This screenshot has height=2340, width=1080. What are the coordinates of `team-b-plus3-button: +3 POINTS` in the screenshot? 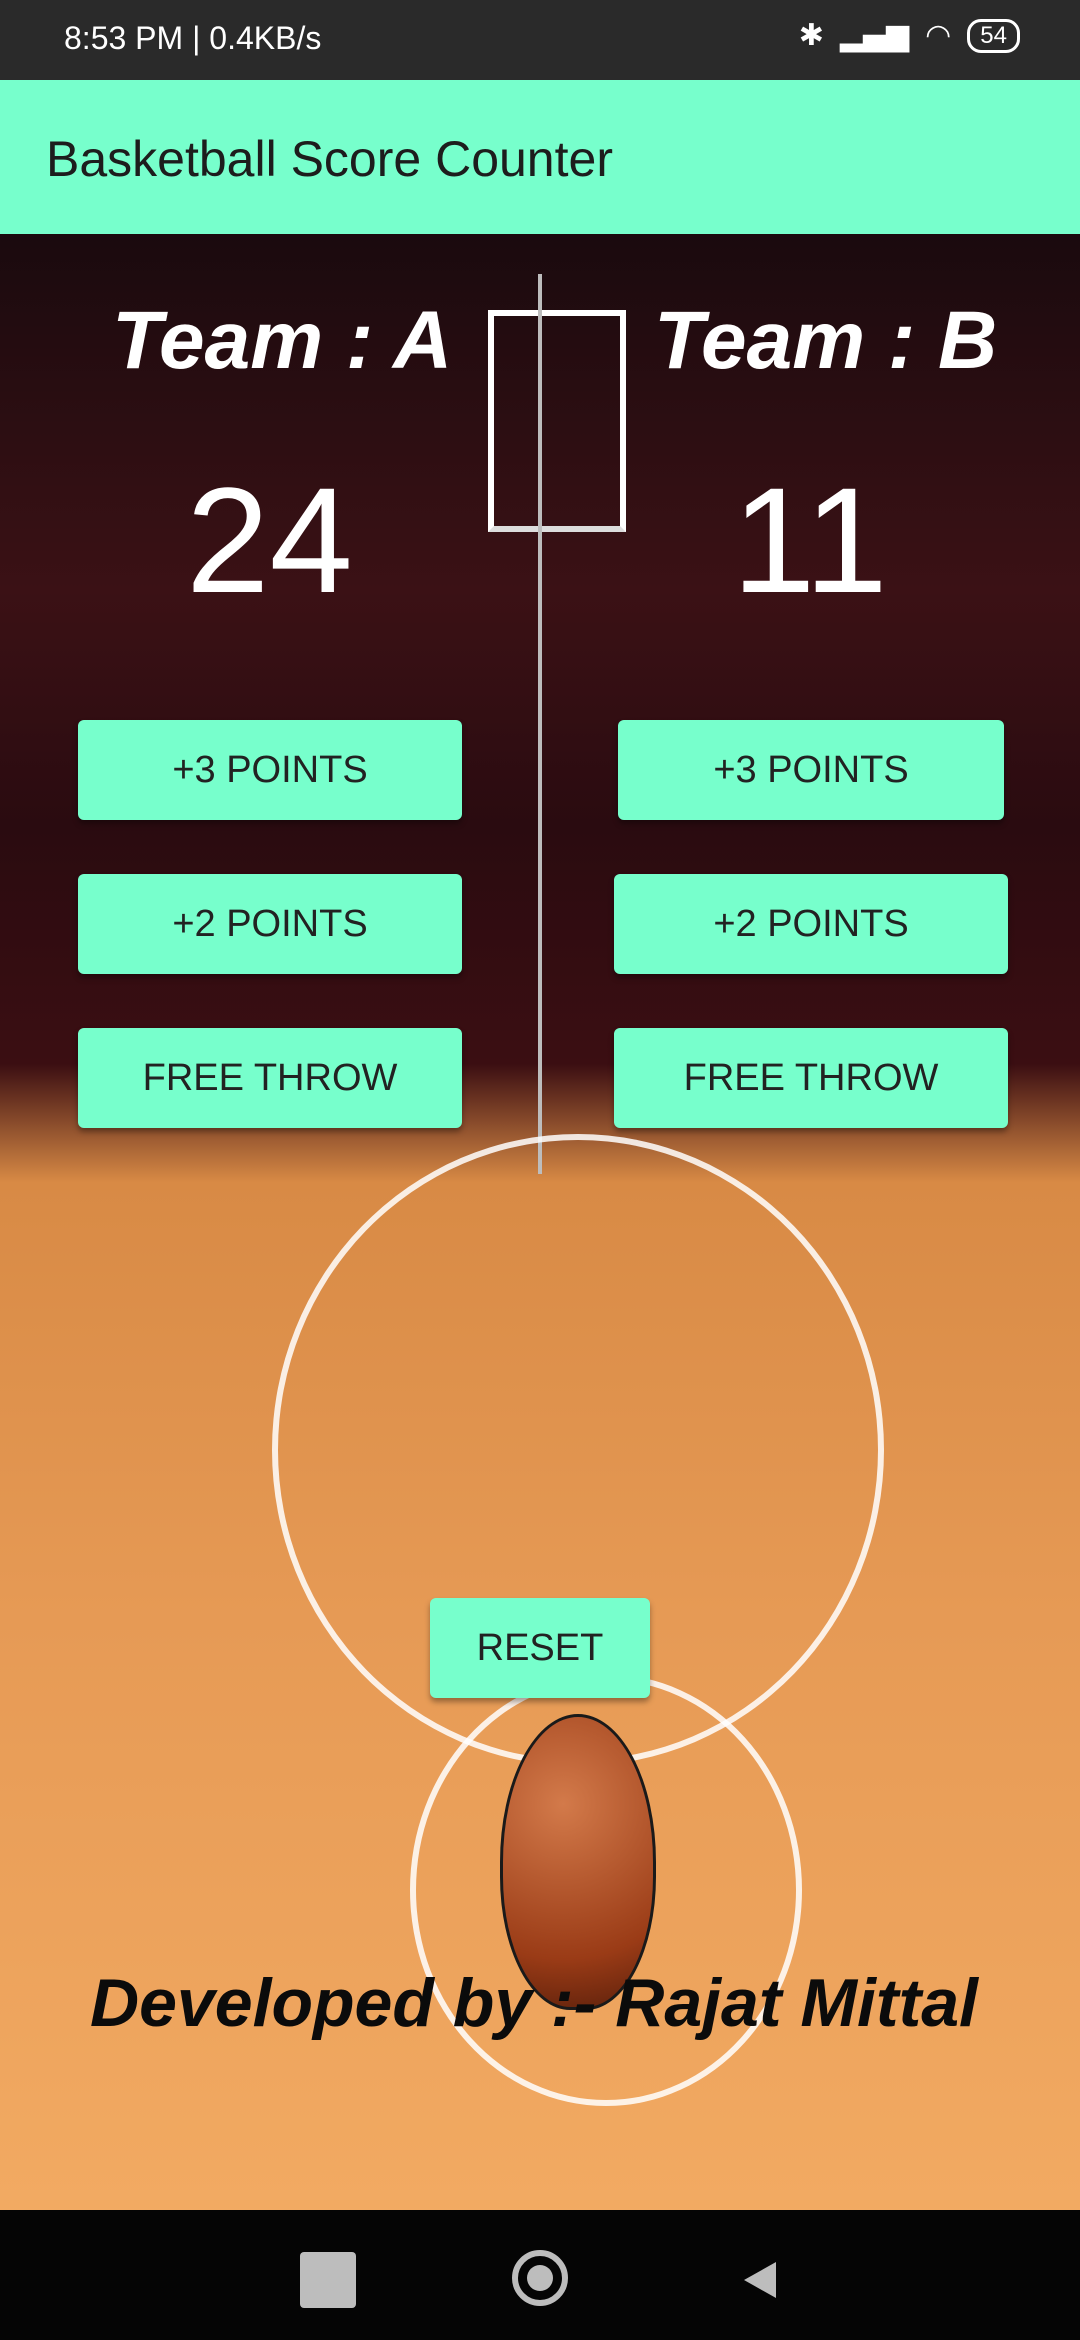 It's located at (811, 770).